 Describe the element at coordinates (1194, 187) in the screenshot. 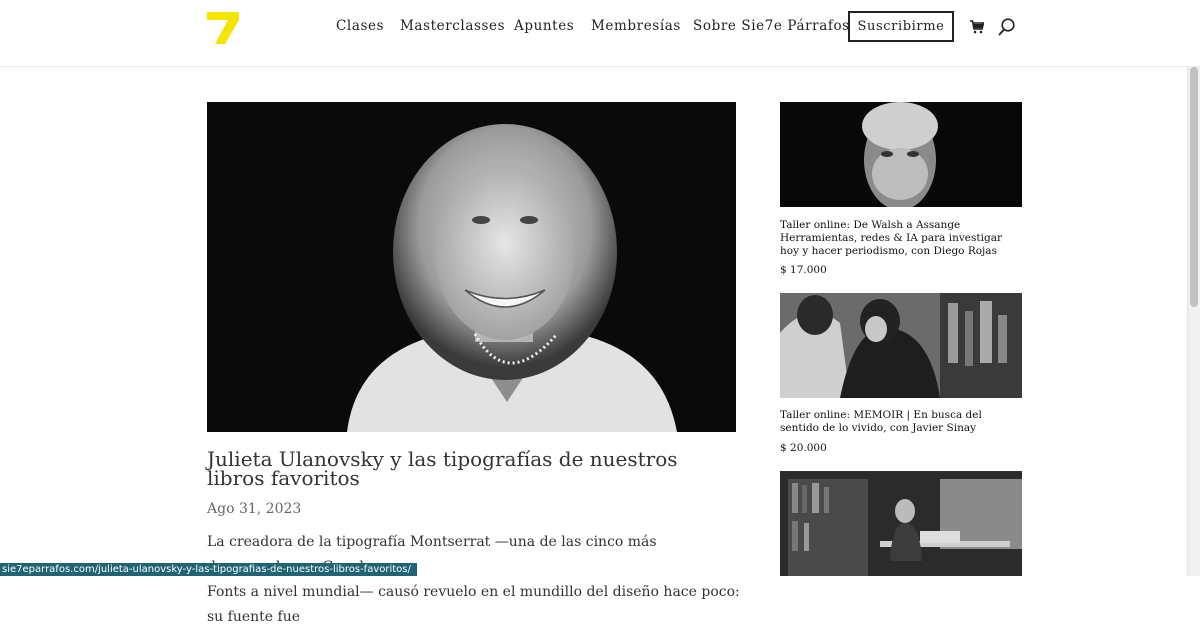

I see `scrollbar-thumb` at that location.